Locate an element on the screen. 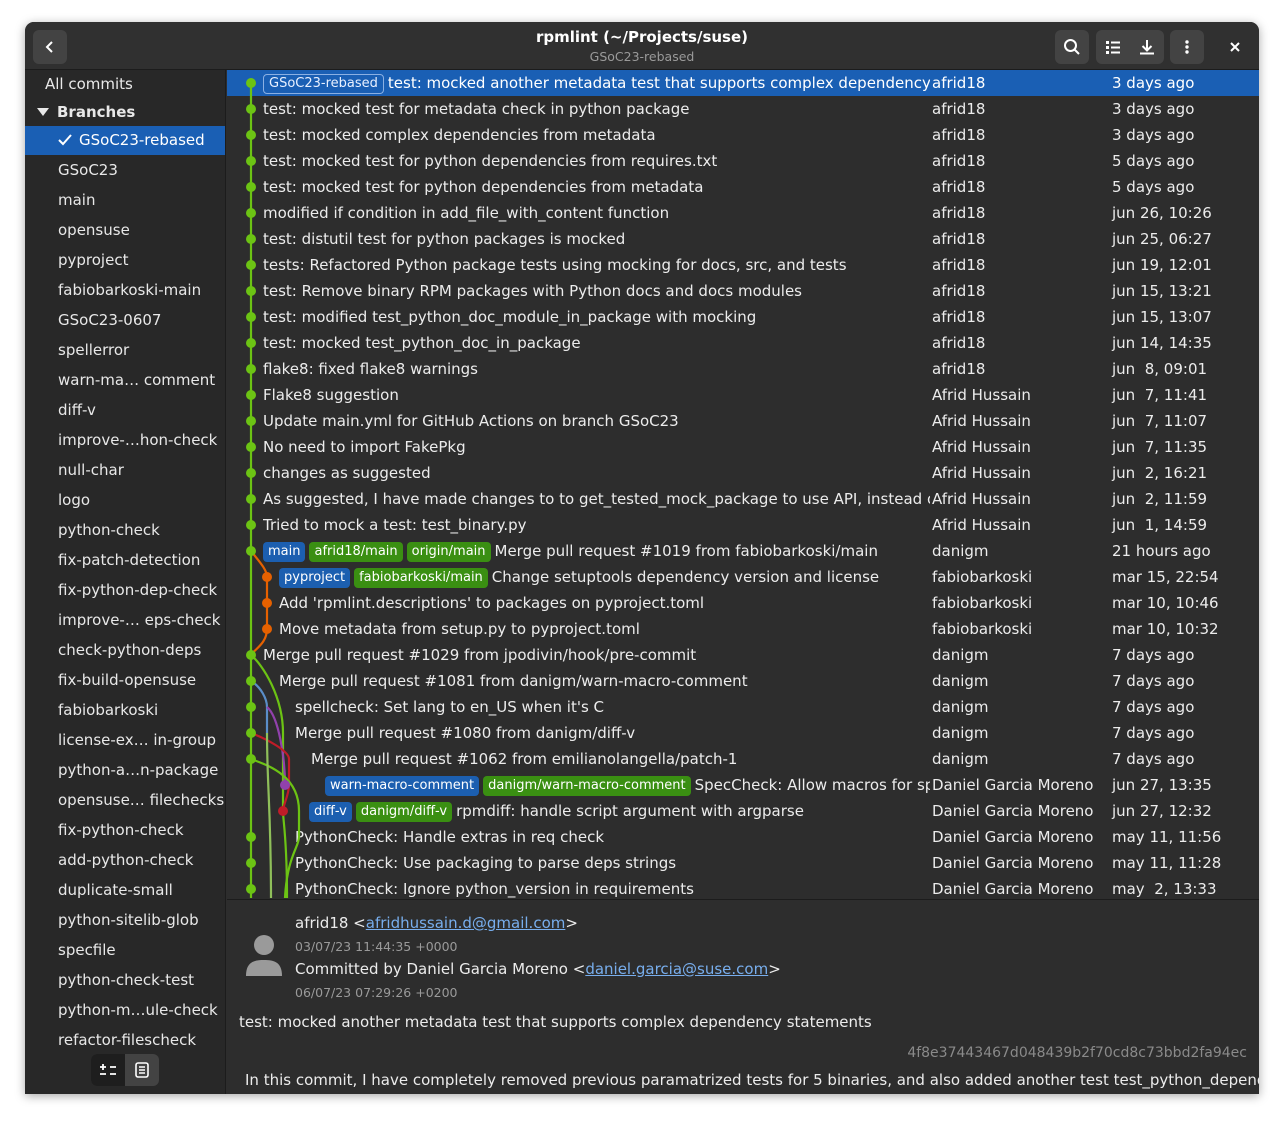  list-view-button is located at coordinates (1113, 47).